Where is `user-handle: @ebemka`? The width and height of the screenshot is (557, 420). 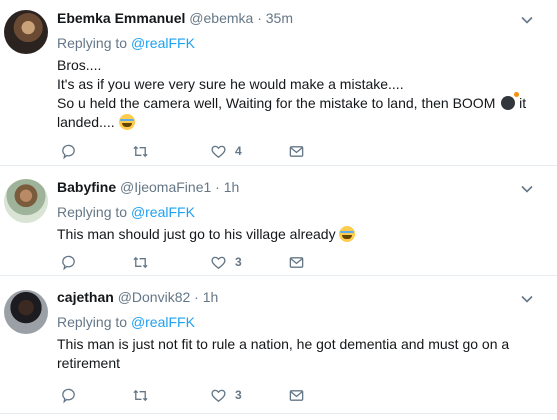
user-handle: @ebemka is located at coordinates (221, 18).